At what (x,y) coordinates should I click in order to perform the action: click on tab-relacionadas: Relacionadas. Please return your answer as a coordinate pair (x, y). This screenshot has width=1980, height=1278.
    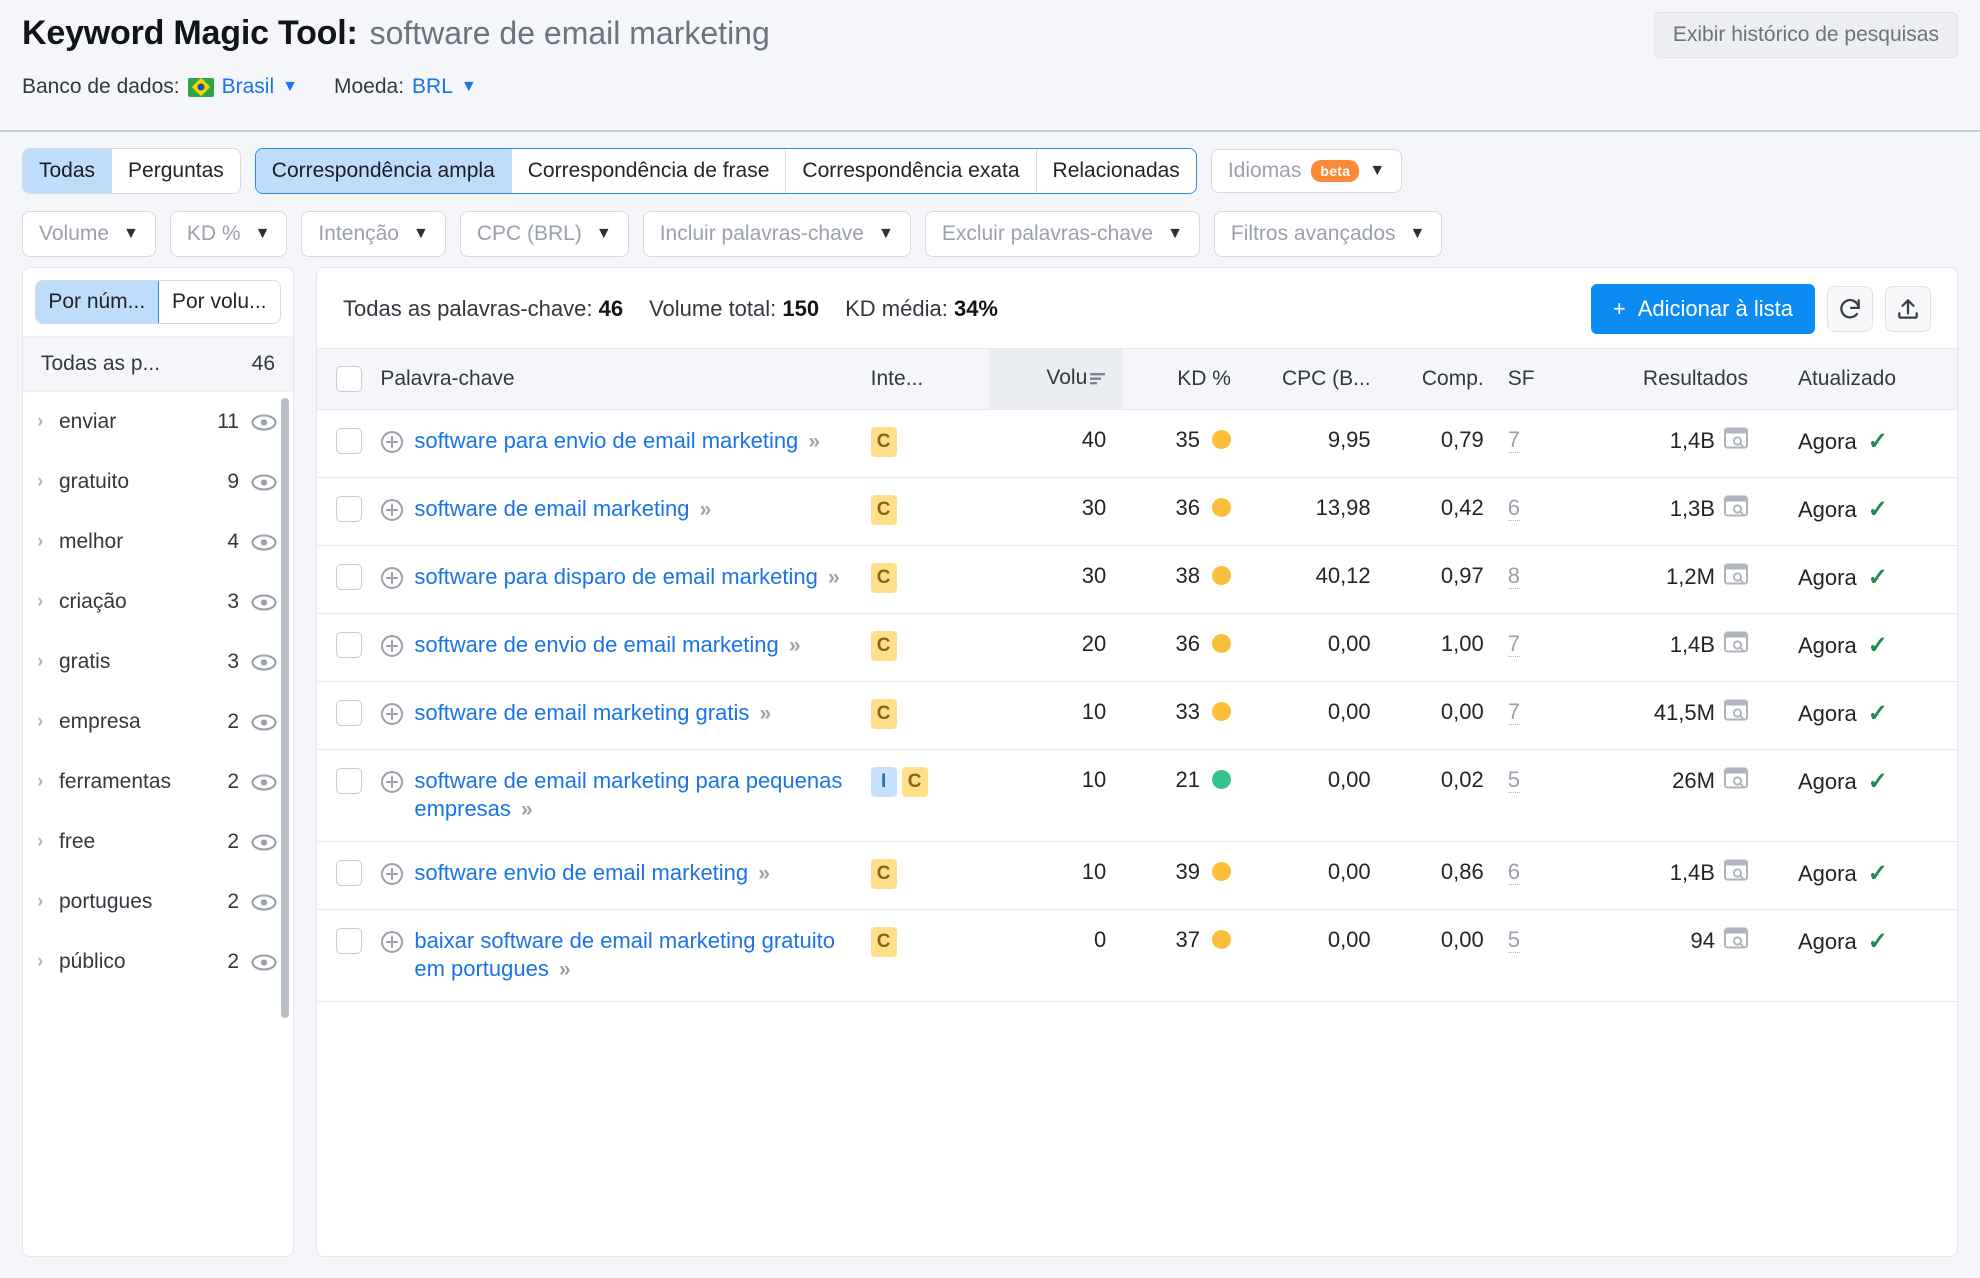
    Looking at the image, I should click on (1116, 171).